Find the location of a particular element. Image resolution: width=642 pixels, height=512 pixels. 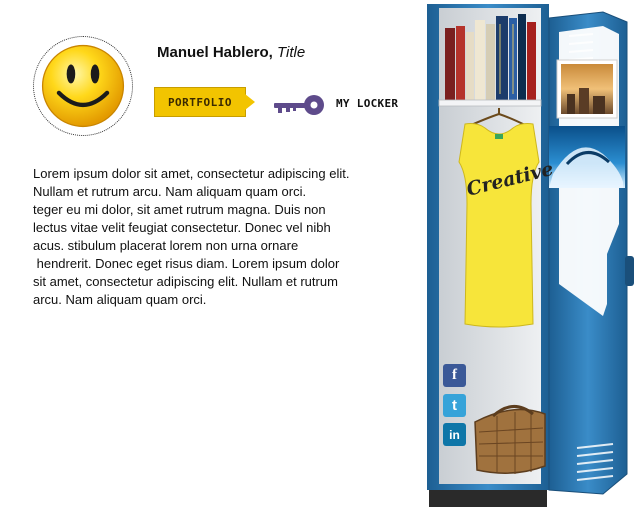

door-handle is located at coordinates (629, 271).